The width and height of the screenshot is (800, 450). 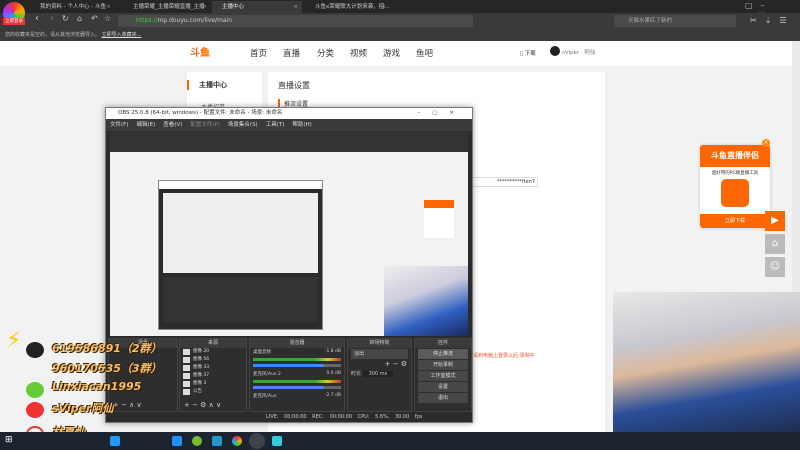 I want to click on status-text: 请到电脑上登录以后 录制中, so click(x=504, y=356).